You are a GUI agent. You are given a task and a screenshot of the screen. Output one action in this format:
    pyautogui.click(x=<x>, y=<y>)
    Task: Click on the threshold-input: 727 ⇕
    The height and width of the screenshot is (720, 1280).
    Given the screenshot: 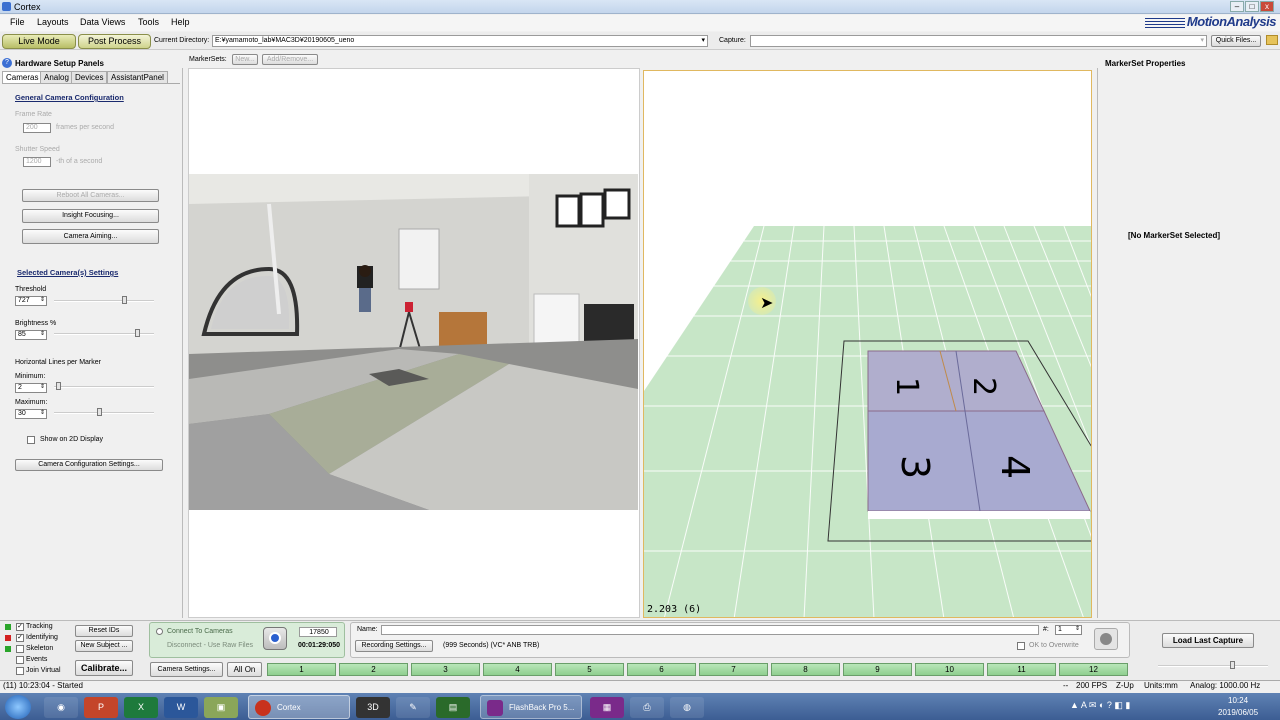 What is the action you would take?
    pyautogui.click(x=31, y=301)
    